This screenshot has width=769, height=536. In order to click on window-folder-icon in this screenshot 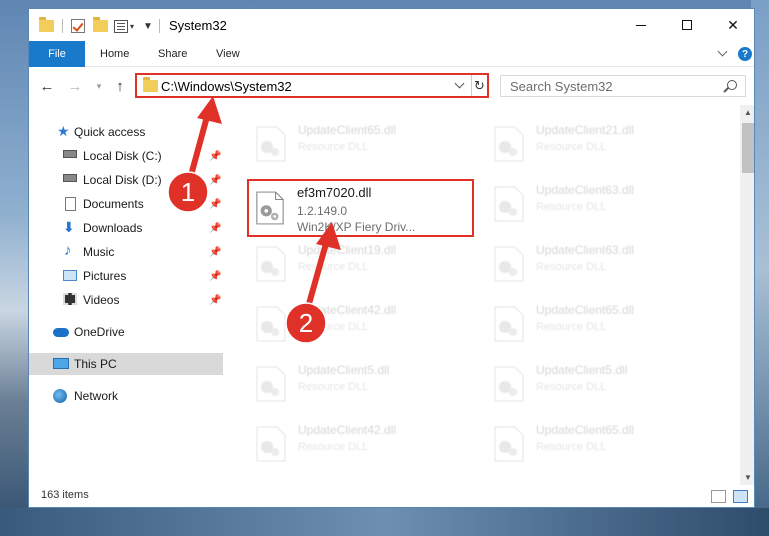, I will do `click(46, 25)`.